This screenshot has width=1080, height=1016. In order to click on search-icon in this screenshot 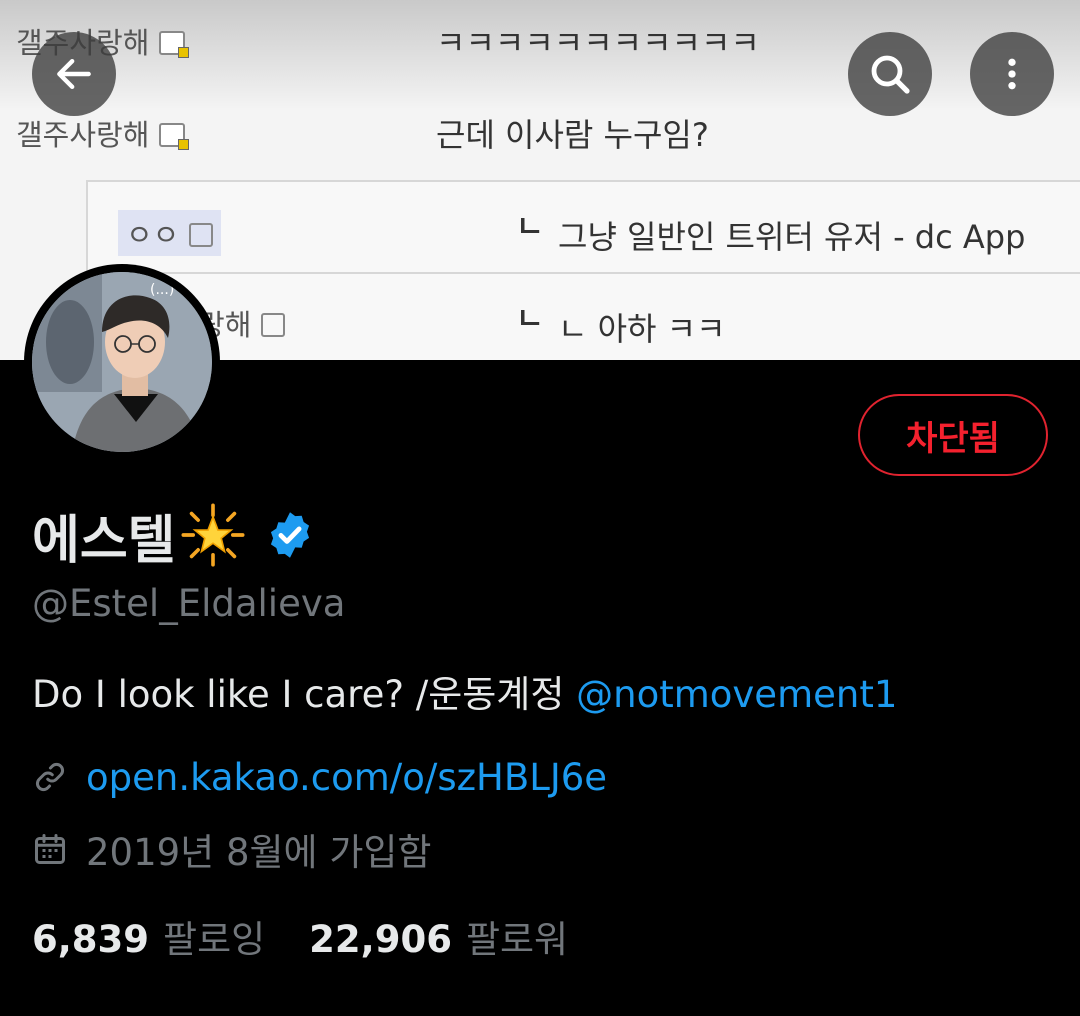, I will do `click(890, 74)`.